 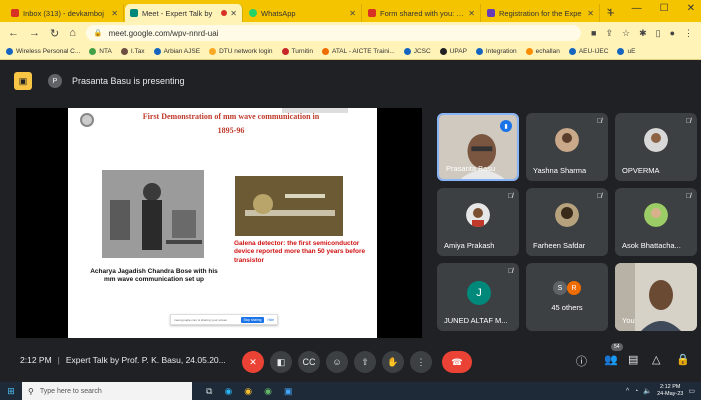 I want to click on extensions-icon: ✱, so click(x=643, y=33).